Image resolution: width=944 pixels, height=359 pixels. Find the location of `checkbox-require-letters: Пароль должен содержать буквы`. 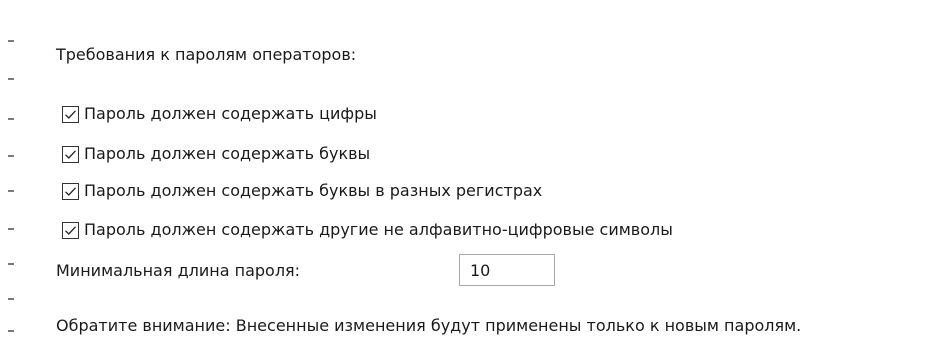

checkbox-require-letters: Пароль должен содержать буквы is located at coordinates (216, 154).